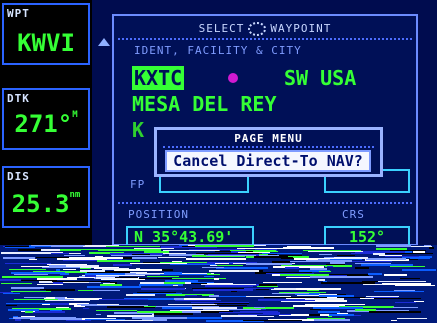 The width and height of the screenshot is (437, 323). Describe the element at coordinates (104, 42) in the screenshot. I see `scroll-up-arrow-icon` at that location.